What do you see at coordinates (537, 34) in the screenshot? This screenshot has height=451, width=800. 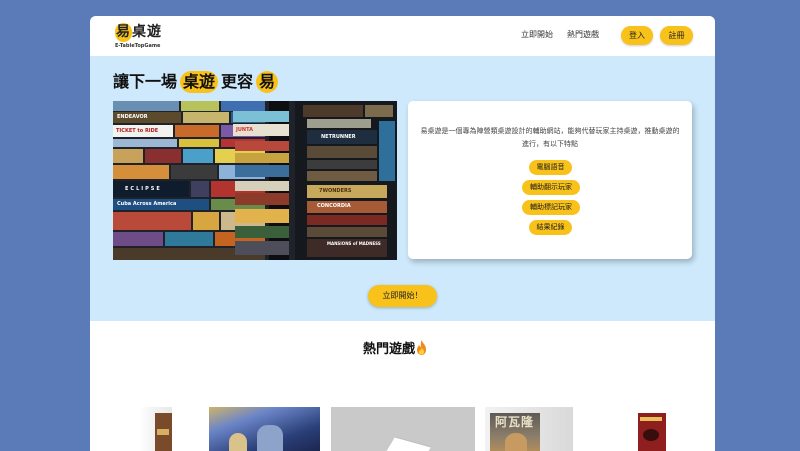 I see `nav-start-now: 立即開始` at bounding box center [537, 34].